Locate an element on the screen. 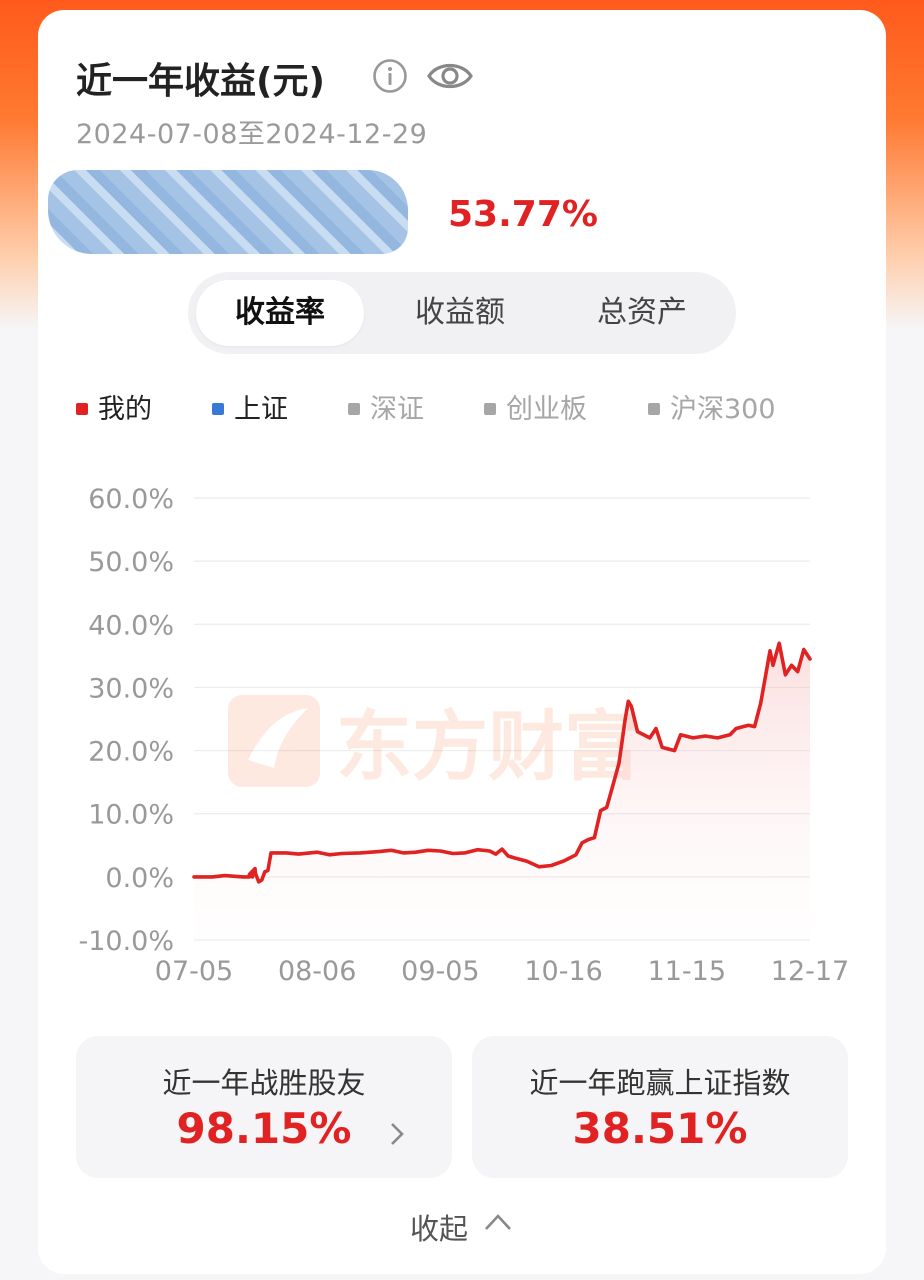  legend-swatch-shenzhen is located at coordinates (354, 409).